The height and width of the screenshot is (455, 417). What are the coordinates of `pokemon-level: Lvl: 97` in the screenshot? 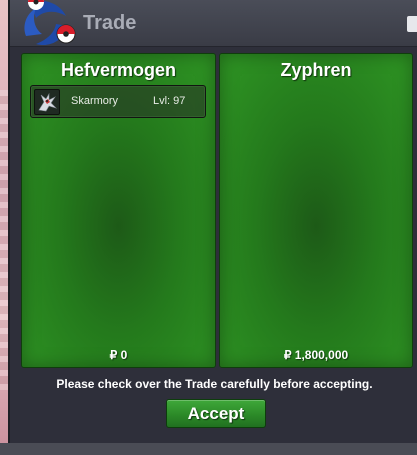 It's located at (169, 101).